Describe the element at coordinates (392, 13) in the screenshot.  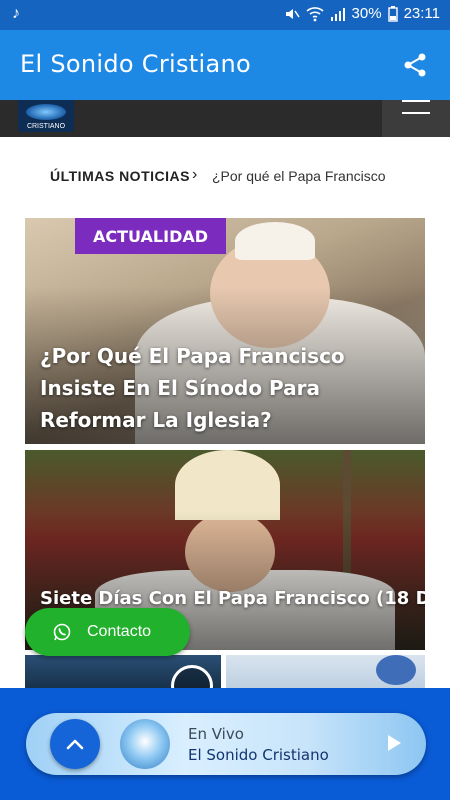
I see `battery-icon` at that location.